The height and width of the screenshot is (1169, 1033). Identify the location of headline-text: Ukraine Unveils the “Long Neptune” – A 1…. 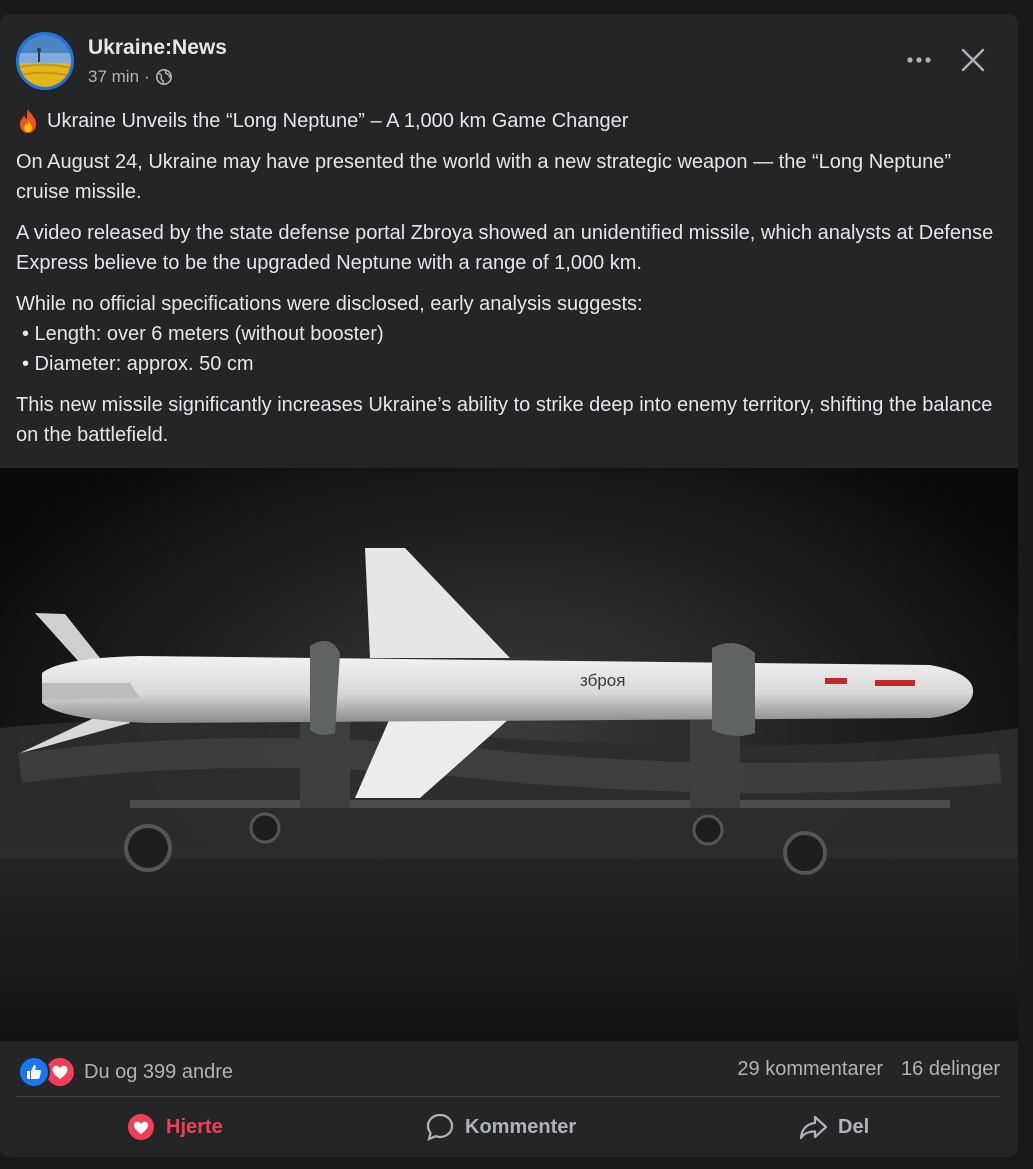
(338, 121).